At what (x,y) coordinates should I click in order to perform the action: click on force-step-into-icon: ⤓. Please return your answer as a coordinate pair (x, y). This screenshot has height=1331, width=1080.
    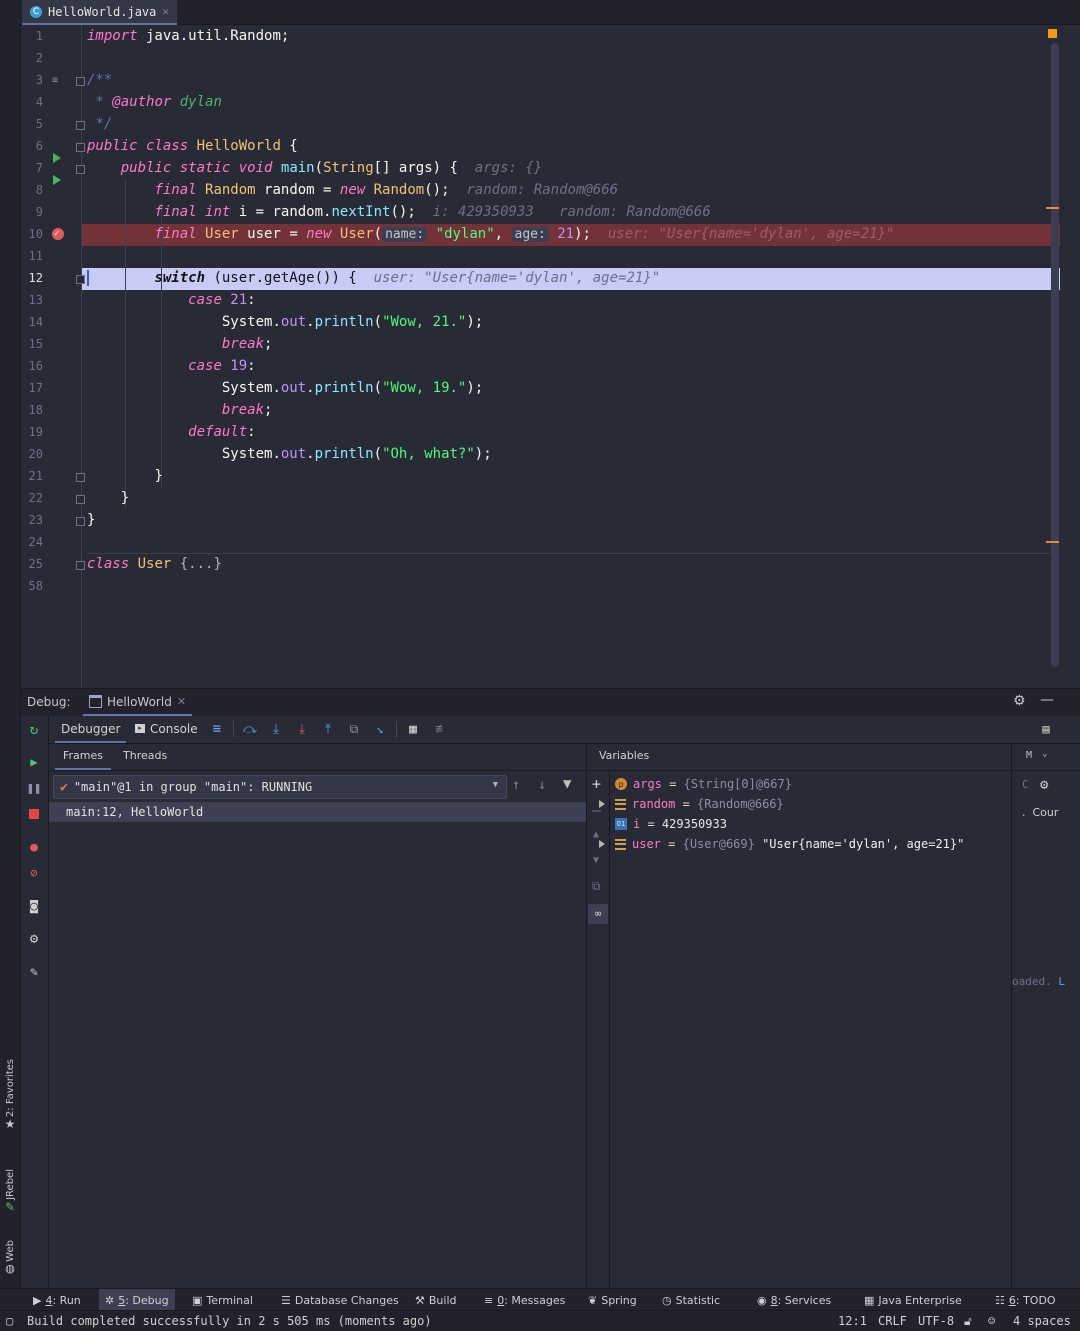
    Looking at the image, I should click on (302, 729).